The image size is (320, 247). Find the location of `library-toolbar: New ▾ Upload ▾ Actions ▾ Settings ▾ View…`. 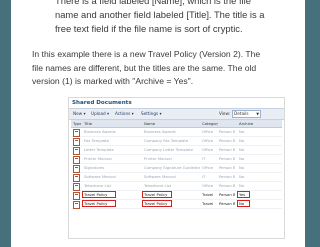

library-toolbar: New ▾ Upload ▾ Actions ▾ Settings ▾ View… is located at coordinates (176, 114).